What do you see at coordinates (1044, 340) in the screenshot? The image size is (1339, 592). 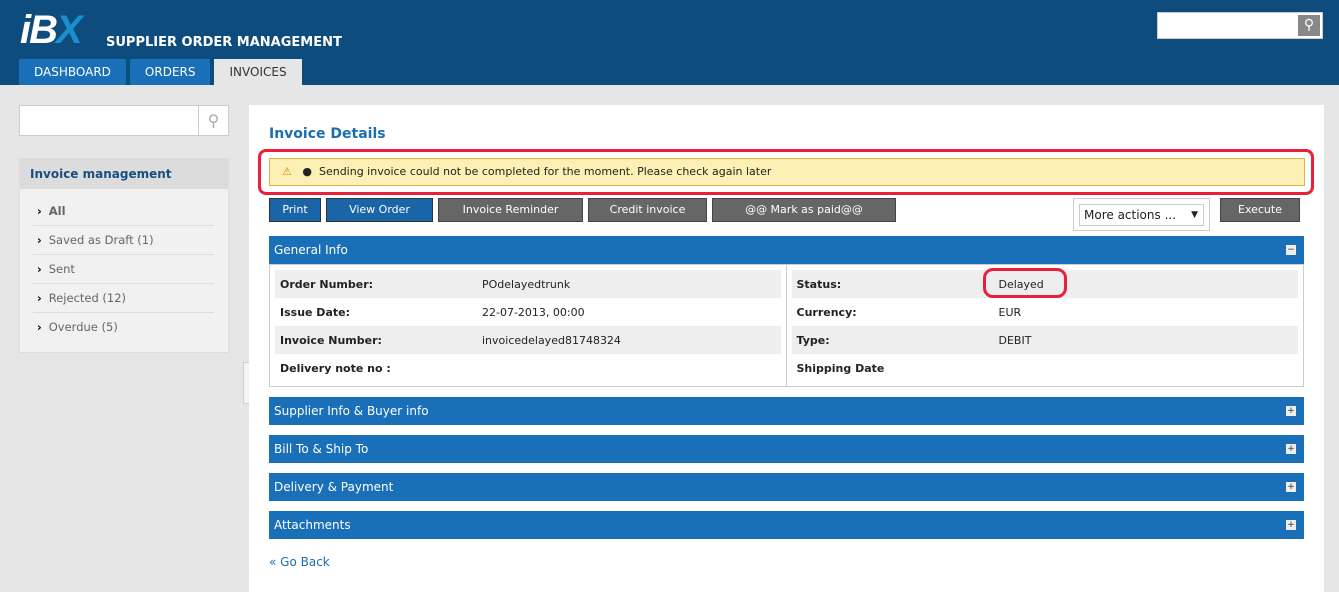 I see `table-row: Type: DEBIT` at bounding box center [1044, 340].